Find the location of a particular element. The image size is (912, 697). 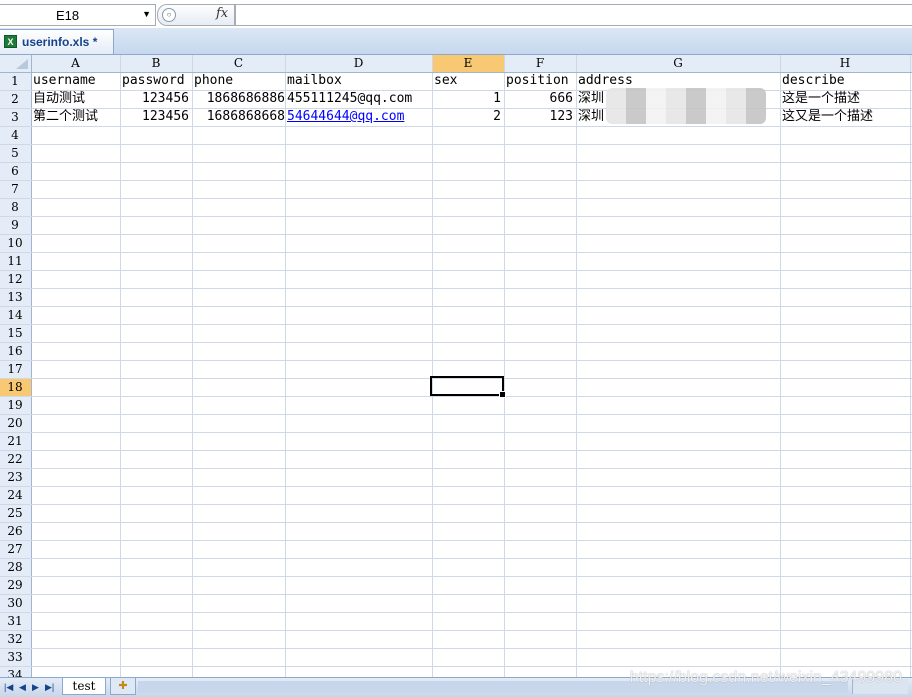

cell-E3: 2 is located at coordinates (467, 117).